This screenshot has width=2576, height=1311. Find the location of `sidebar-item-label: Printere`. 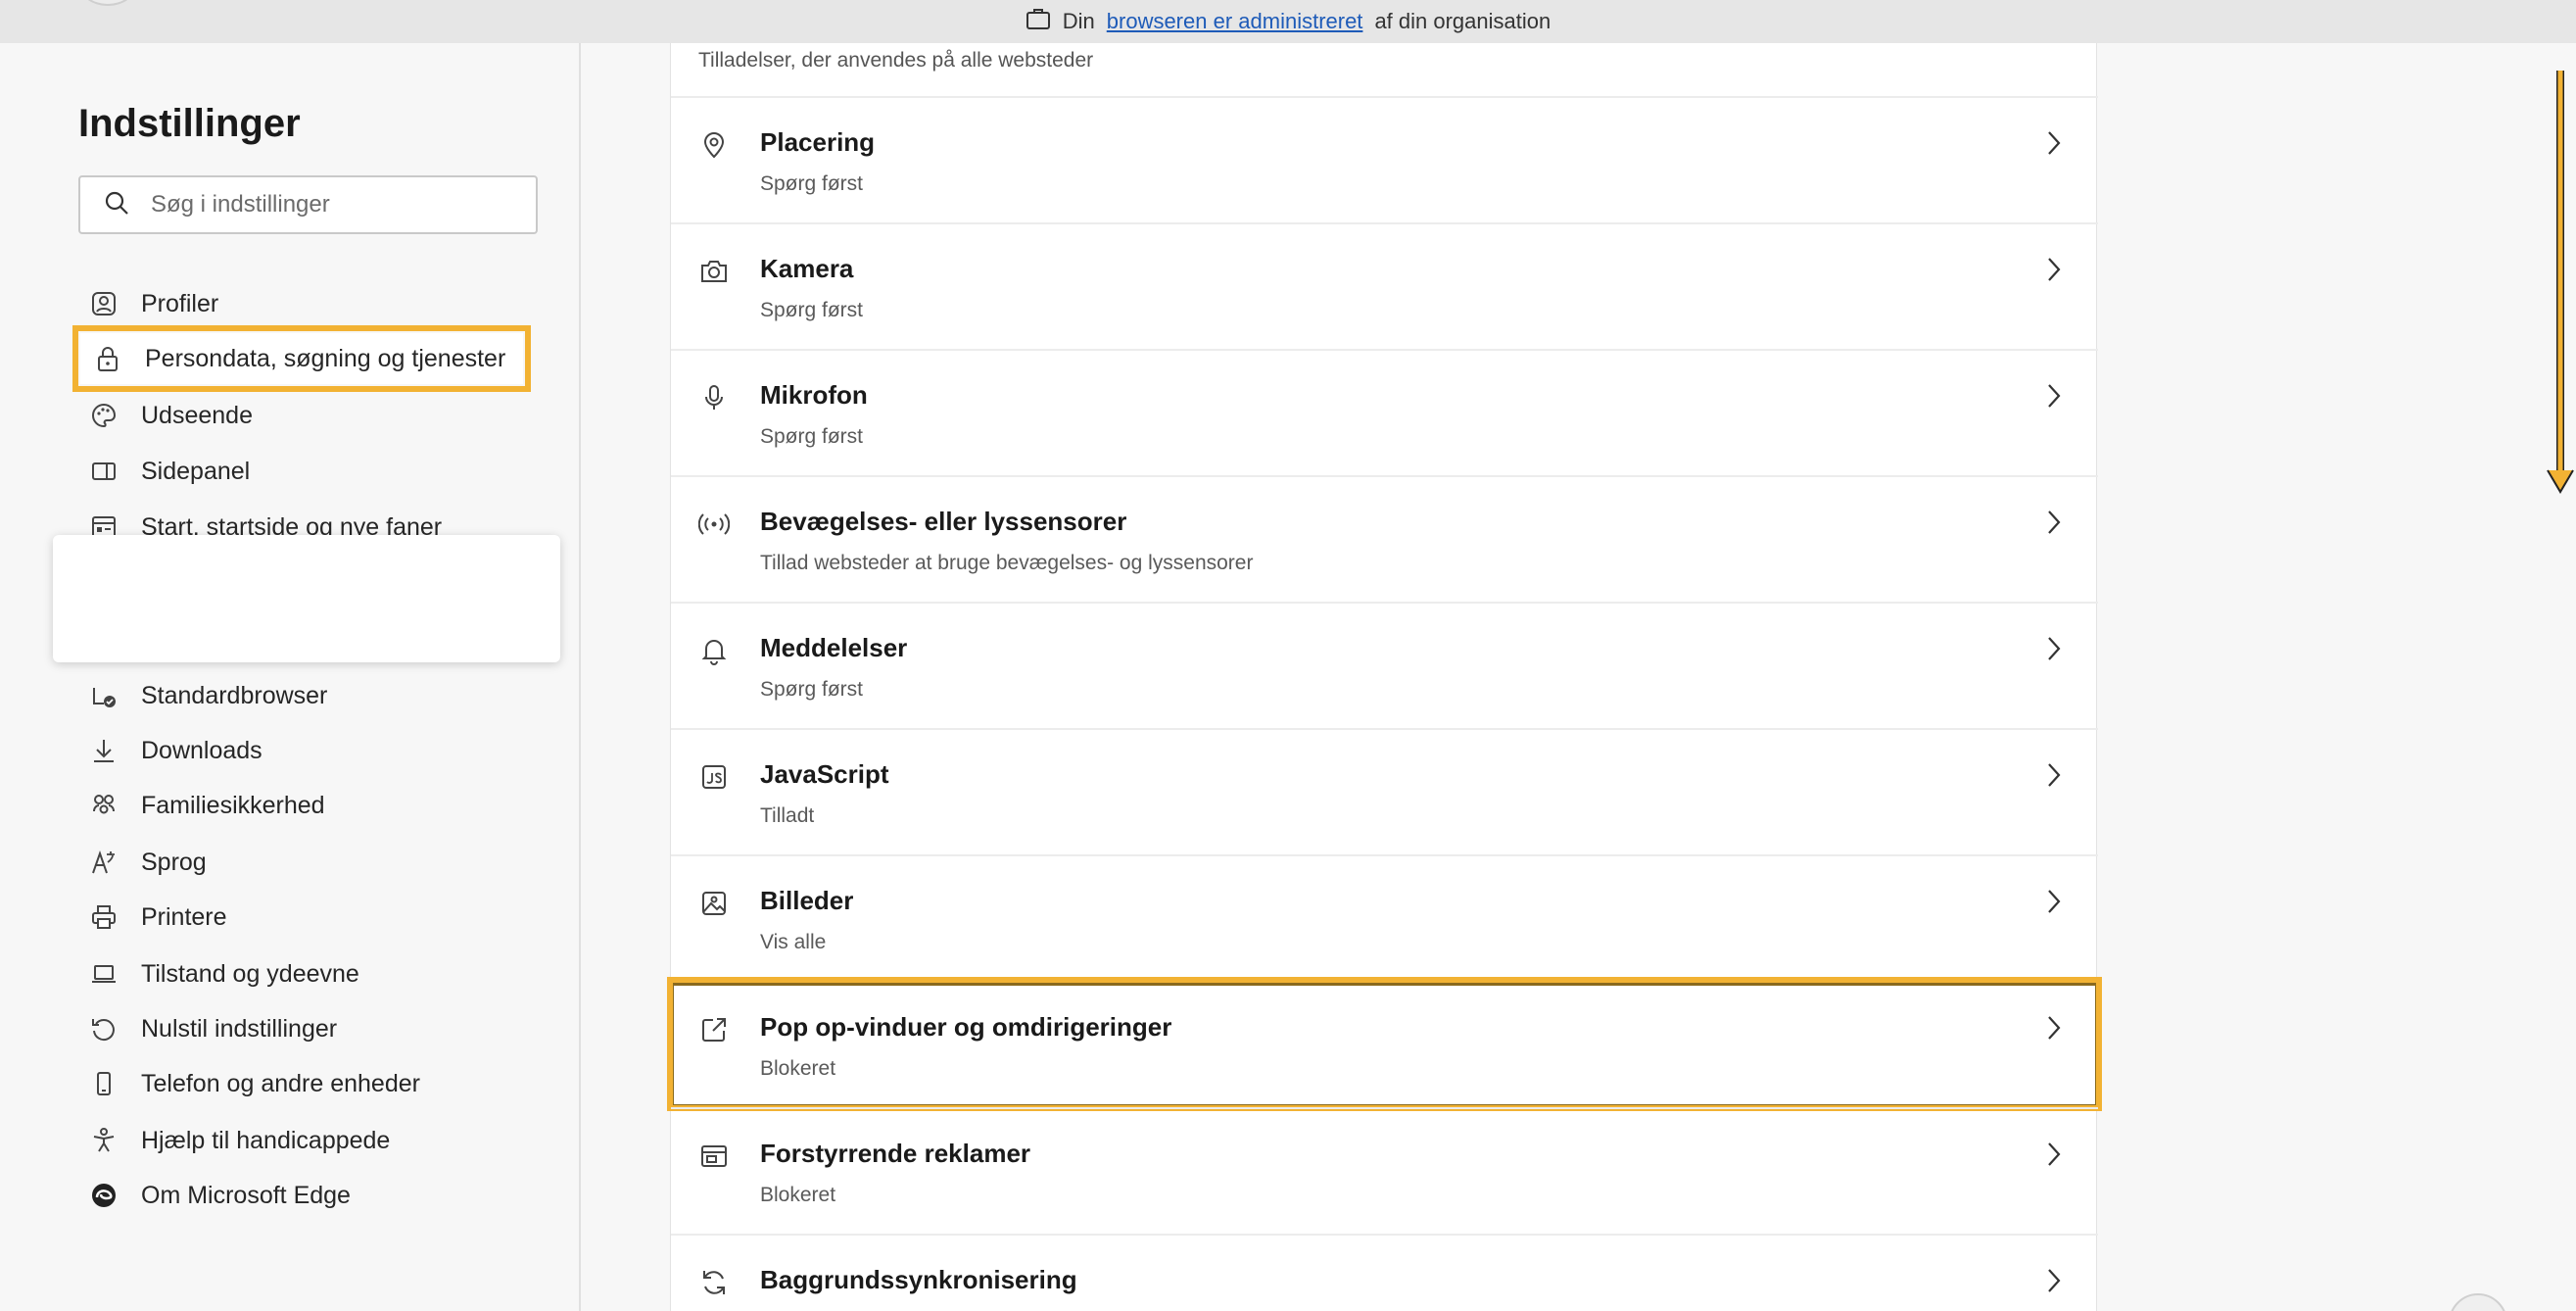

sidebar-item-label: Printere is located at coordinates (184, 917).